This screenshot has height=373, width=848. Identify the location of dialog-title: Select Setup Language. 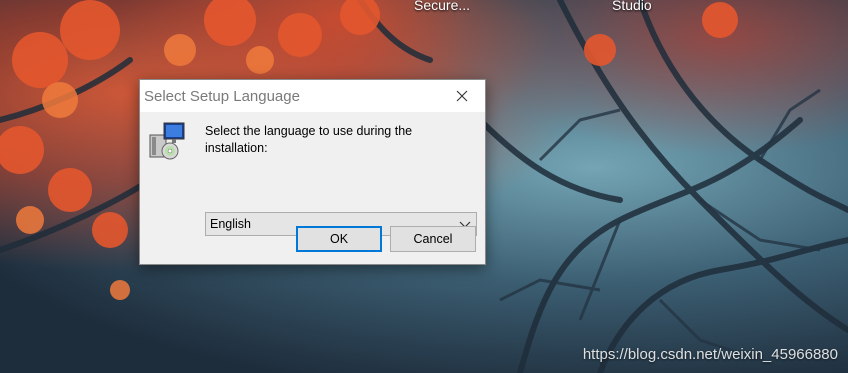
(222, 96).